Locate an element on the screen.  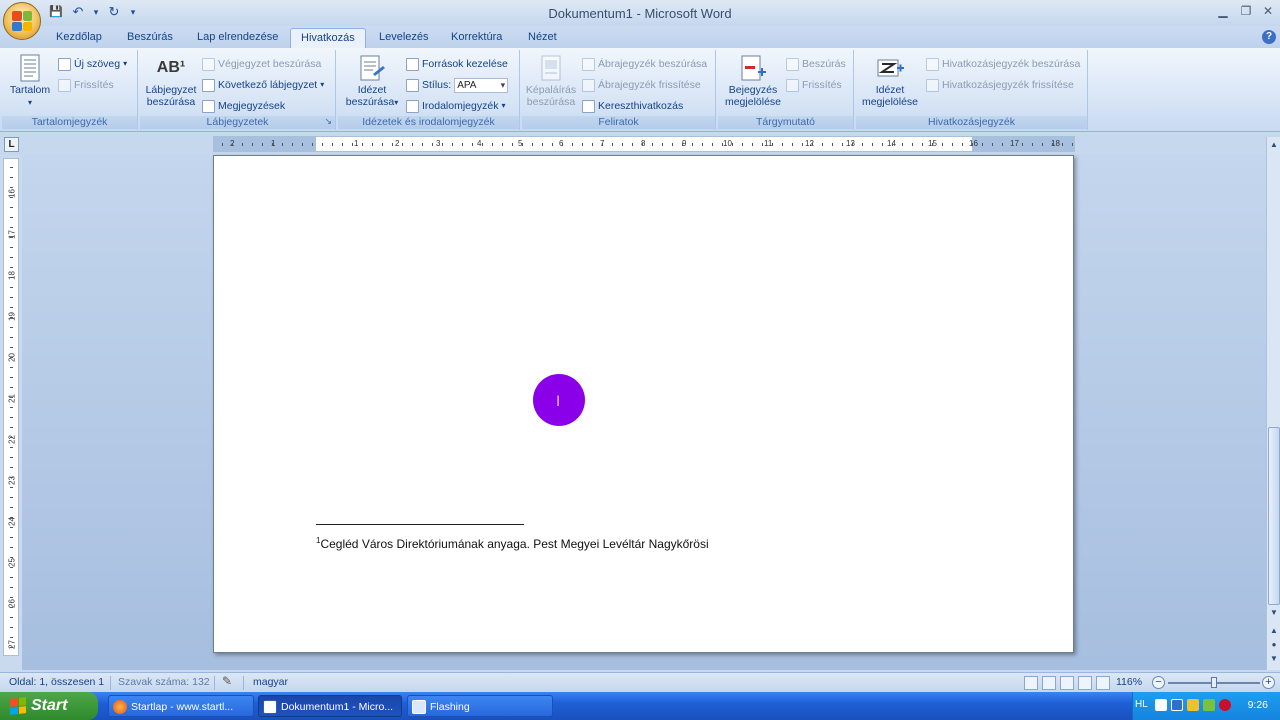
cross-reference-button: Kereszthivatkozás is located at coordinates (632, 106).